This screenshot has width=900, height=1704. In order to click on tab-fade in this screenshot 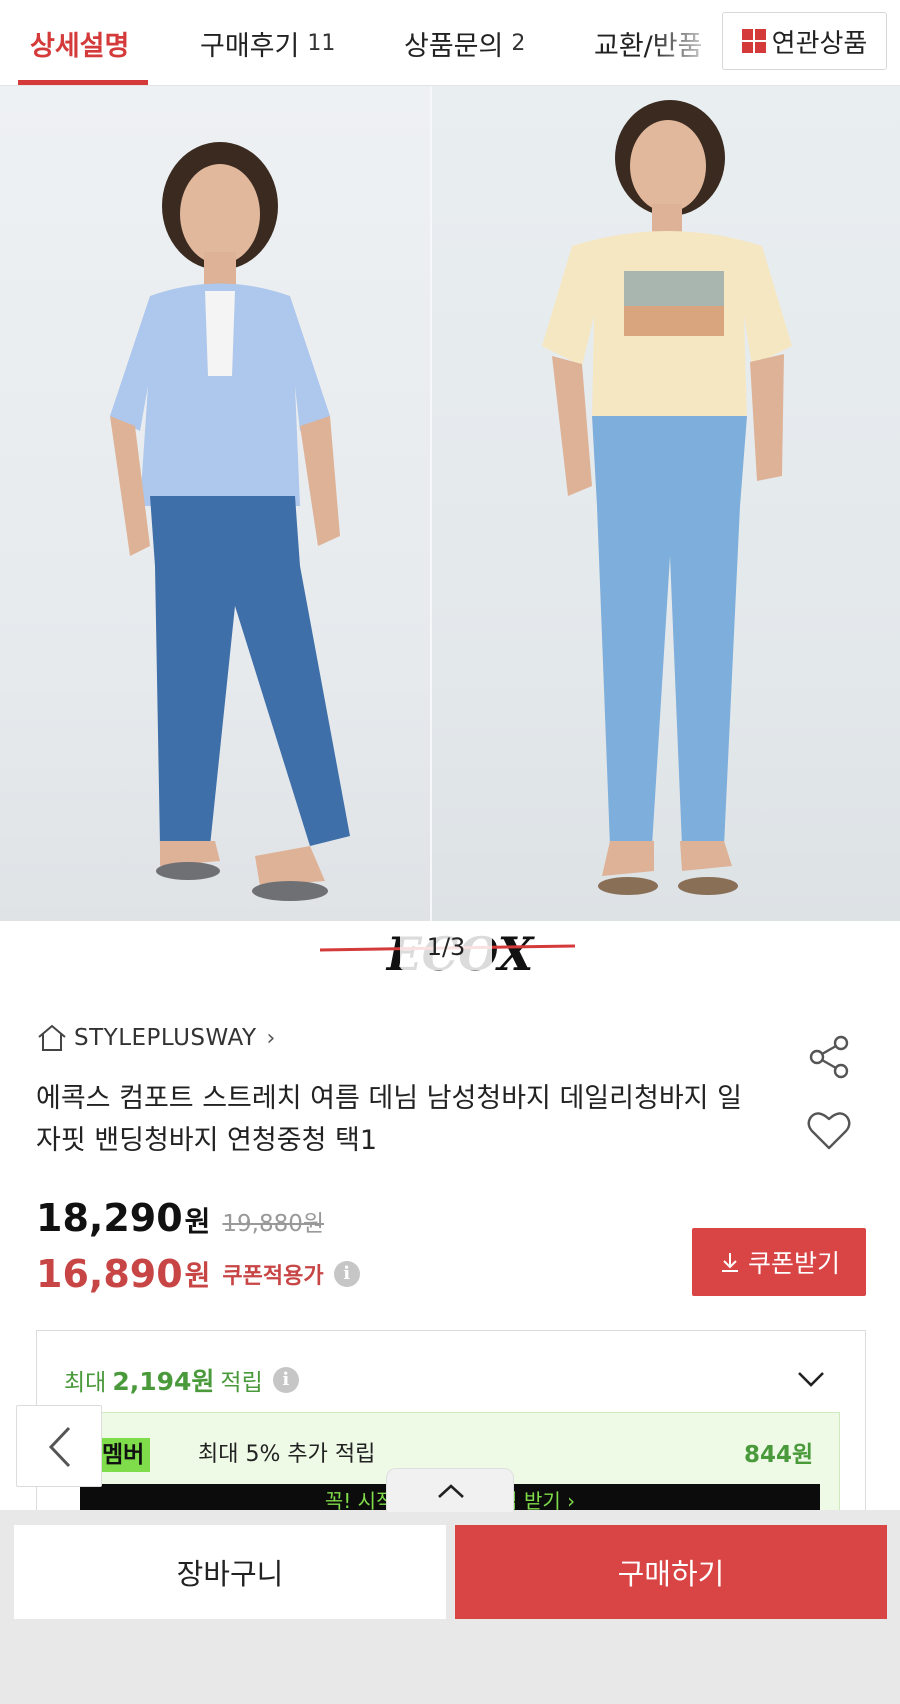, I will do `click(685, 42)`.